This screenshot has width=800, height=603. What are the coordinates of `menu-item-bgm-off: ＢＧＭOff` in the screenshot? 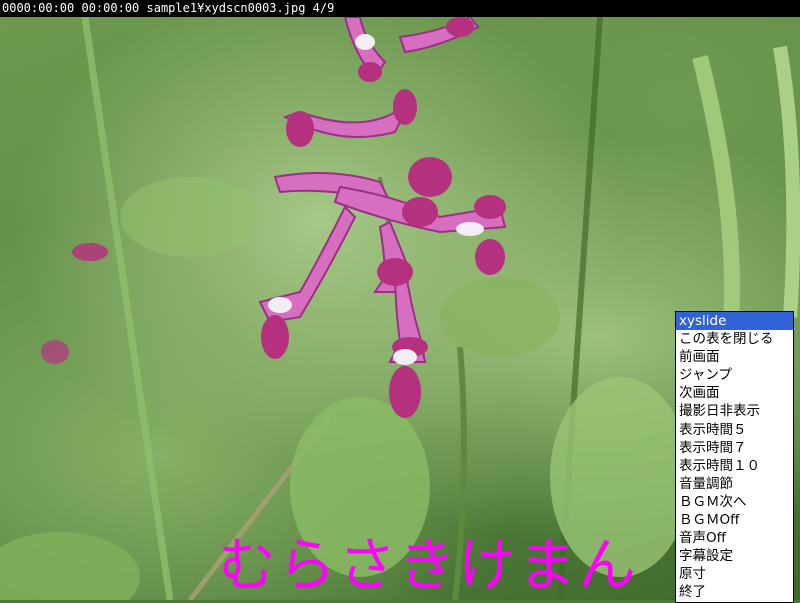 It's located at (734, 520).